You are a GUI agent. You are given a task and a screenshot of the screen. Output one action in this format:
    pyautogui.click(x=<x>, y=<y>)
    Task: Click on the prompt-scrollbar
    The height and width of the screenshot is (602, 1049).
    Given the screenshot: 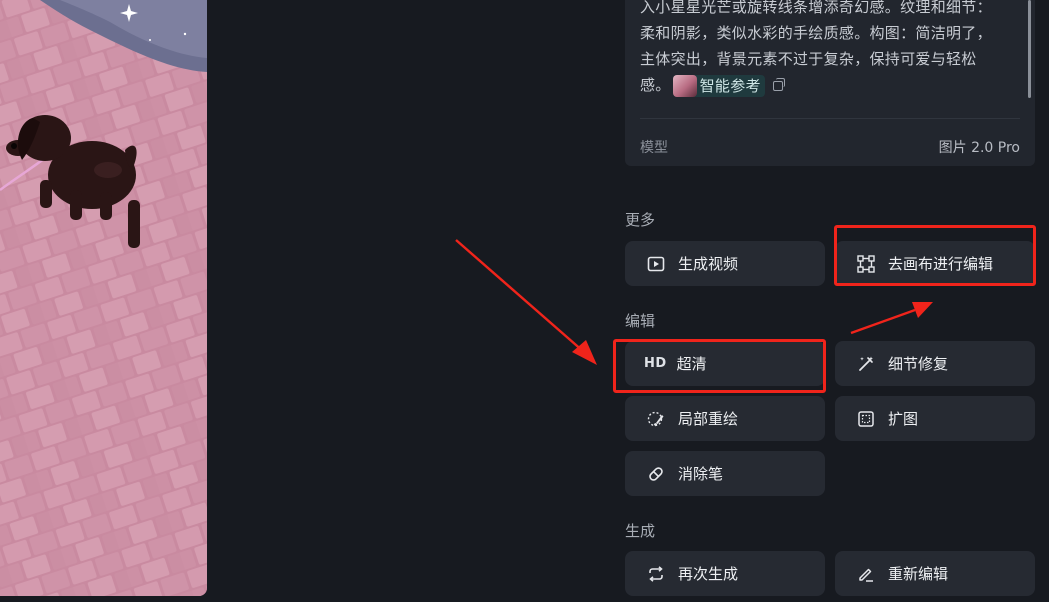 What is the action you would take?
    pyautogui.click(x=1029, y=49)
    